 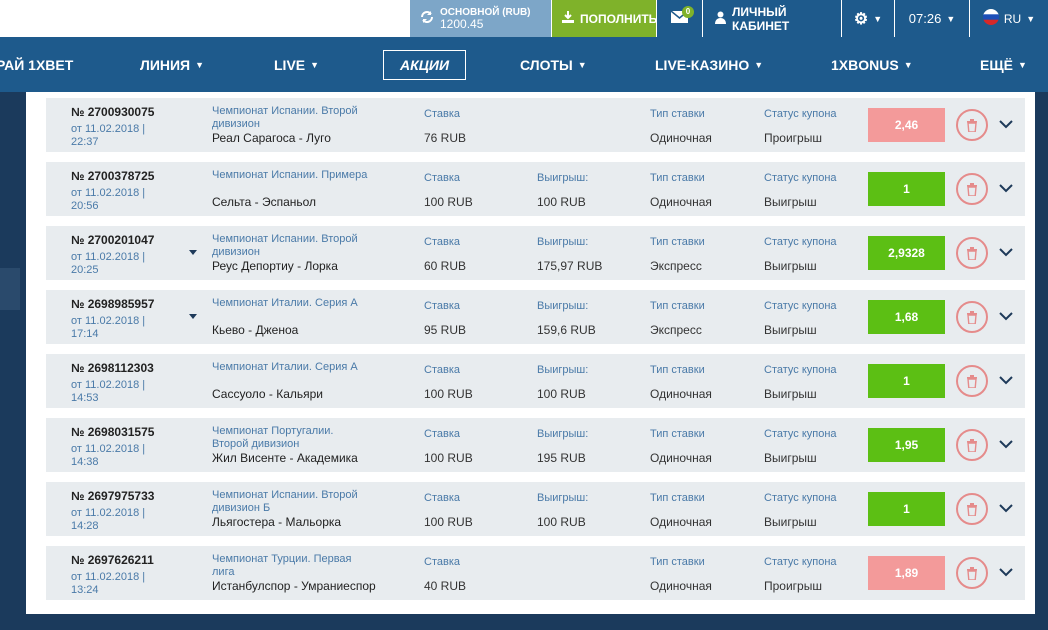 What do you see at coordinates (688, 12) in the screenshot?
I see `mail-badge: 0` at bounding box center [688, 12].